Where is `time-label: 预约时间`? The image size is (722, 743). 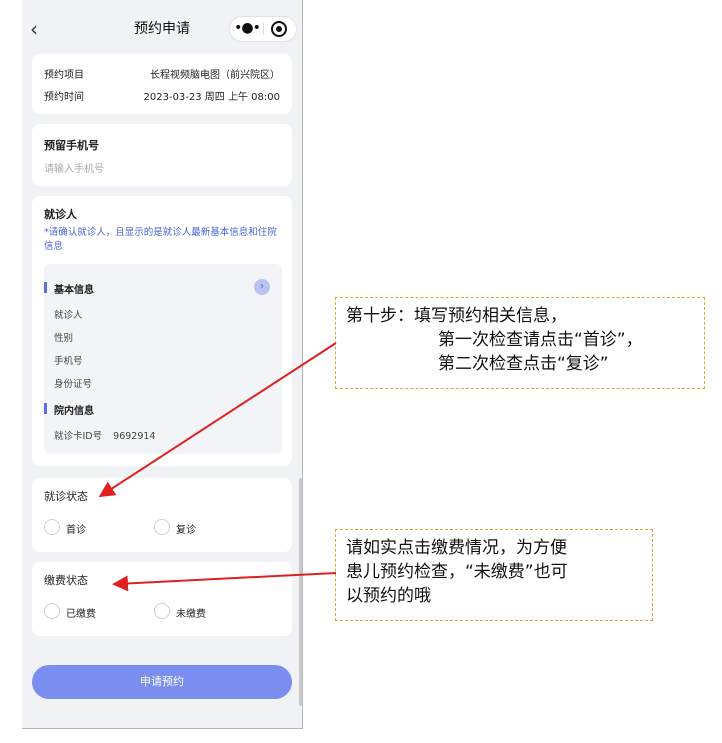 time-label: 预约时间 is located at coordinates (64, 97).